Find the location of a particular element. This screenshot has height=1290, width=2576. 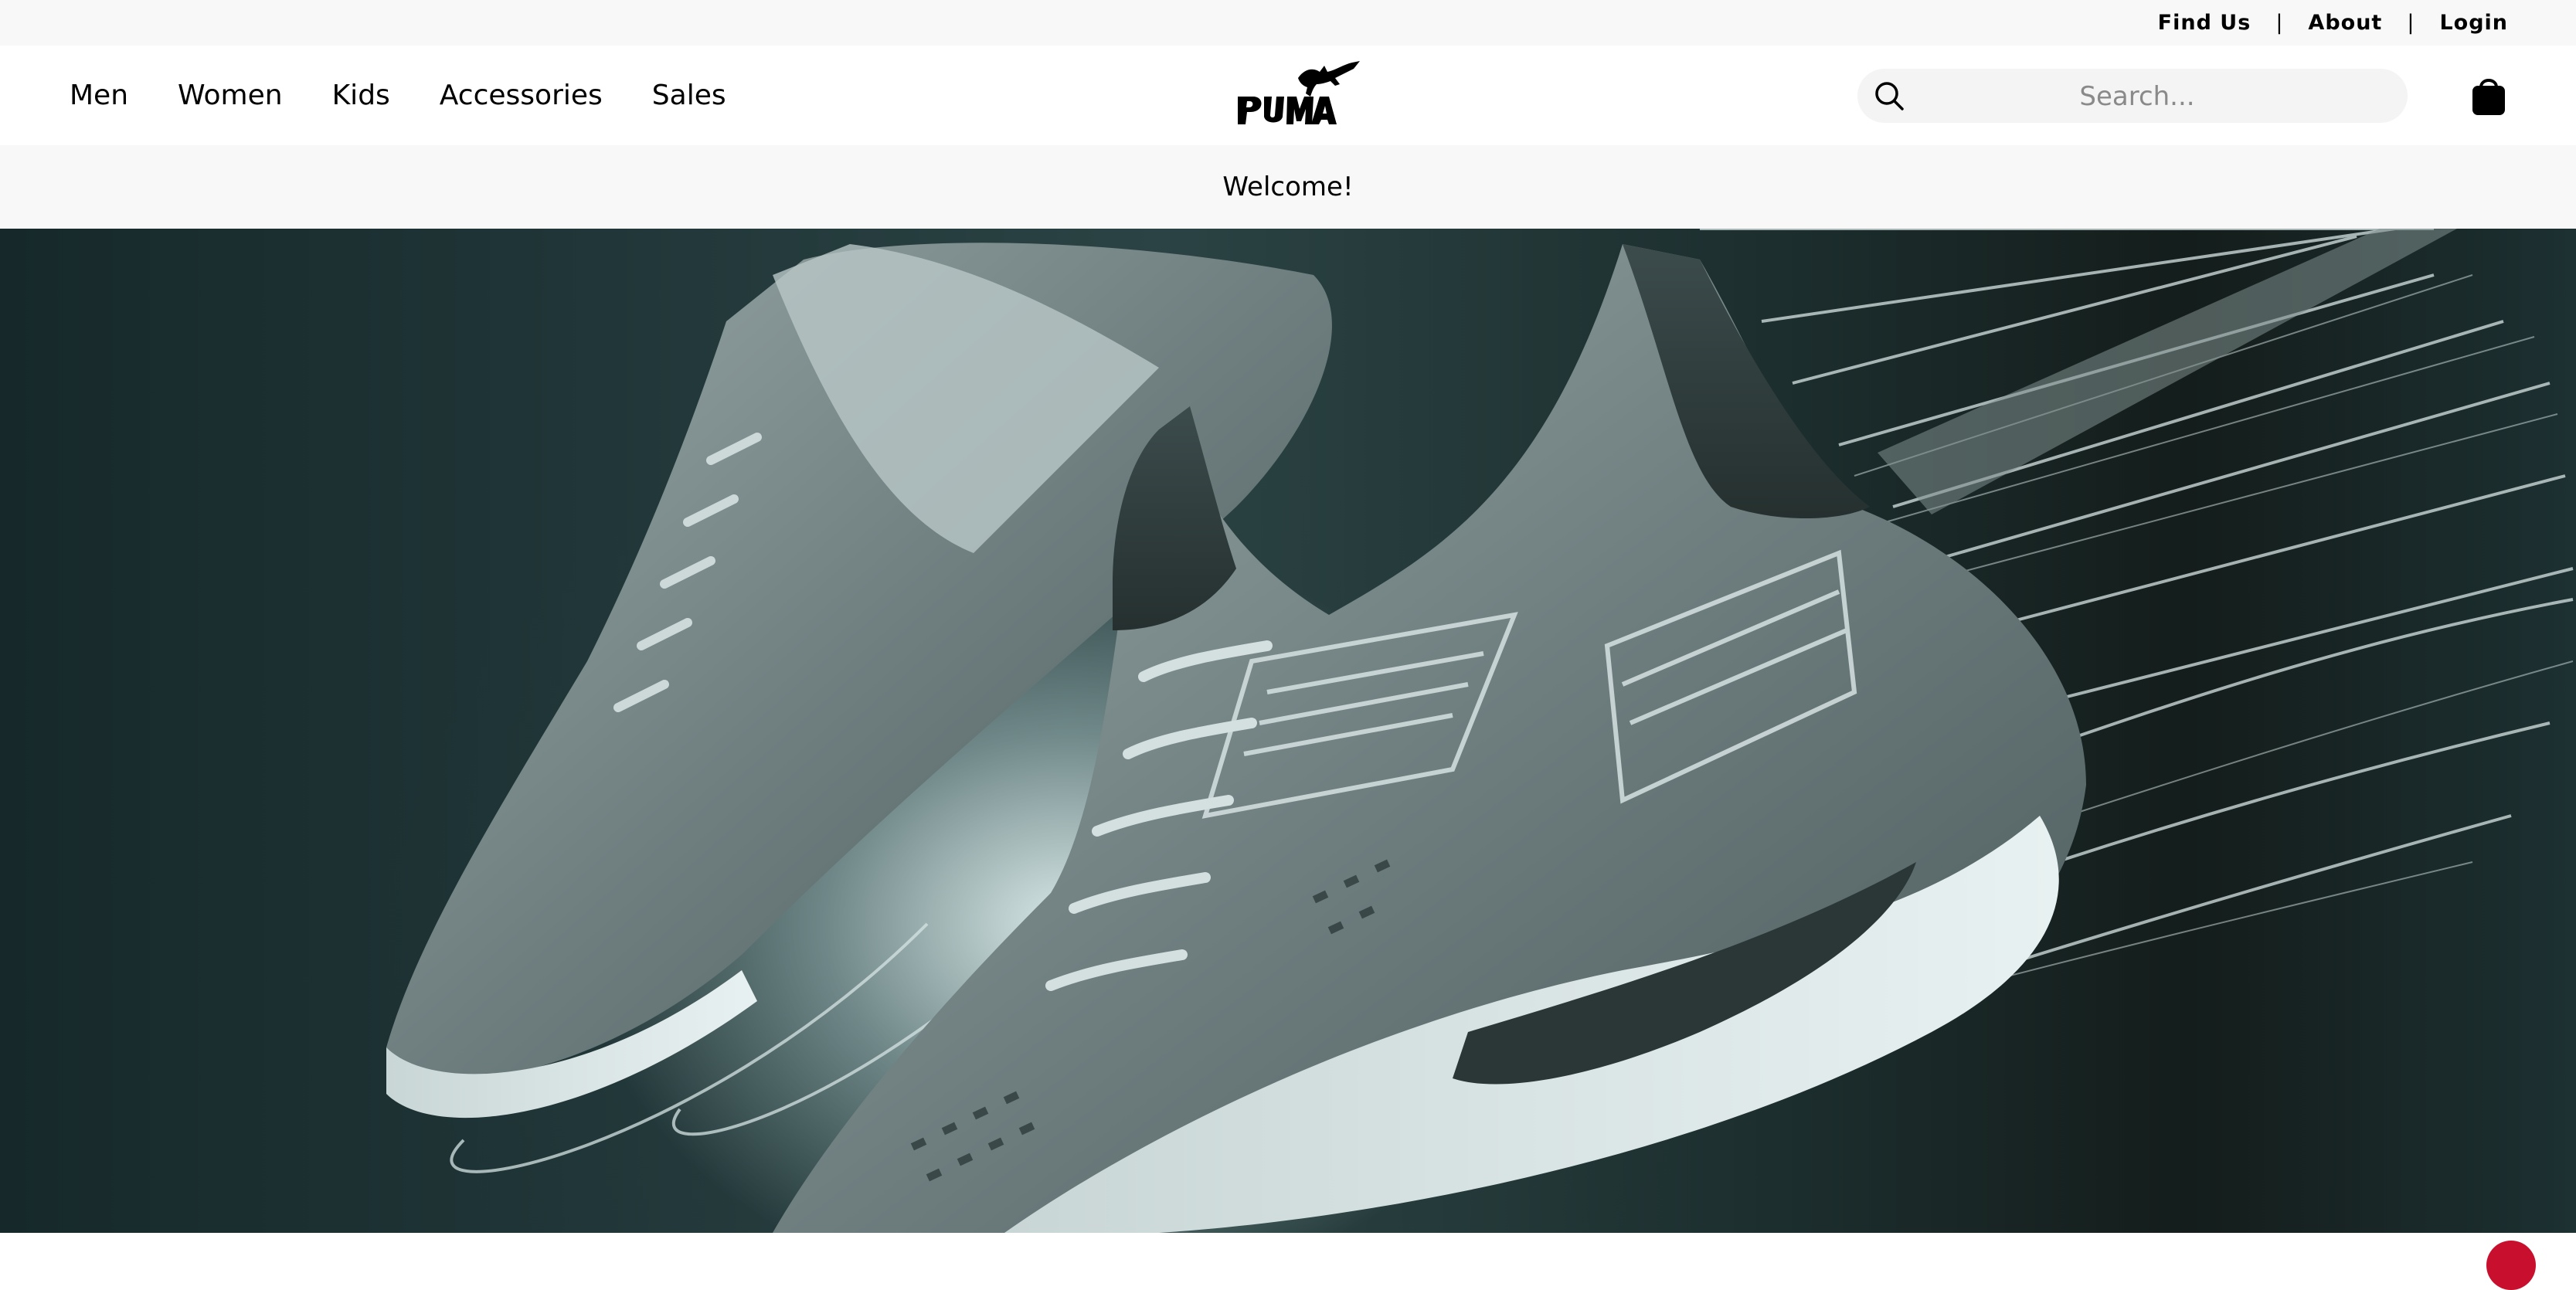

nav-item-kids: Kids is located at coordinates (361, 96).